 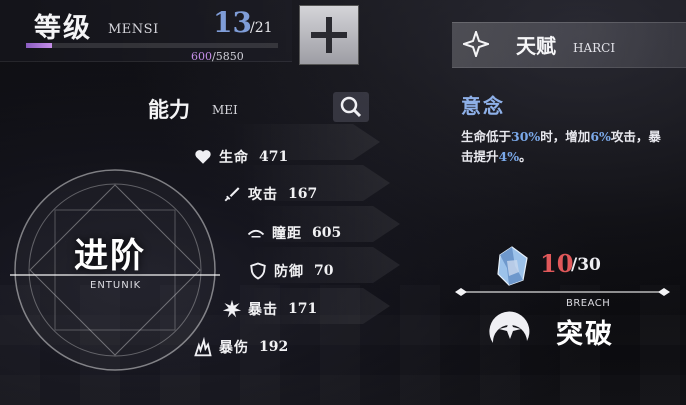 What do you see at coordinates (287, 234) in the screenshot?
I see `stat-name: 瞳距` at bounding box center [287, 234].